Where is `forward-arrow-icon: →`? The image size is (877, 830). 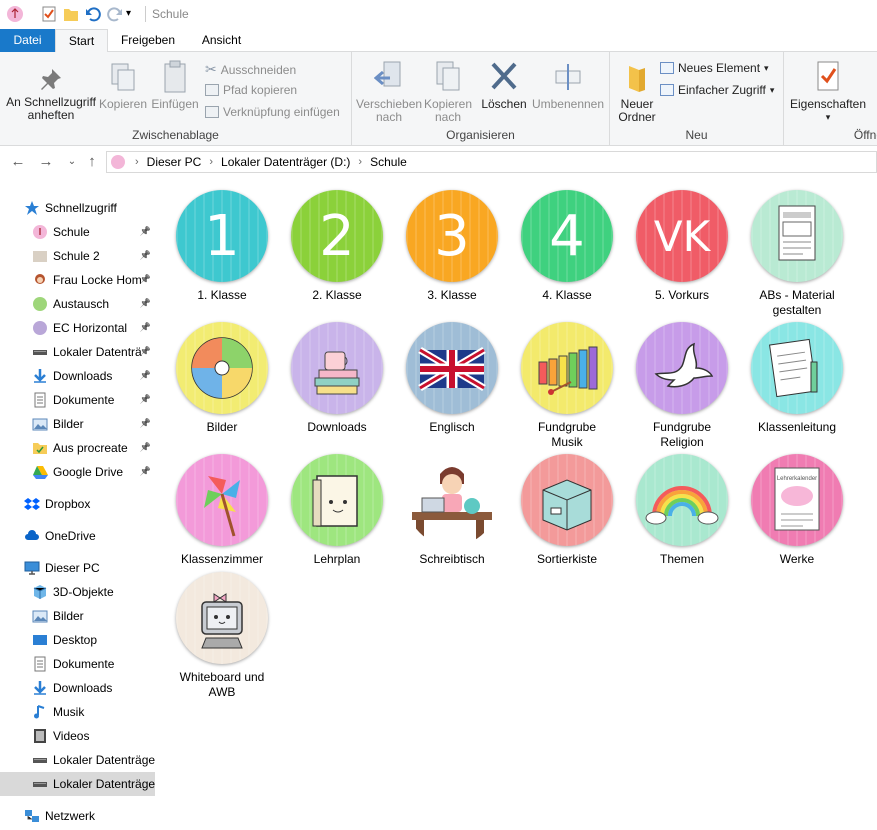
forward-arrow-icon: → is located at coordinates (46, 162).